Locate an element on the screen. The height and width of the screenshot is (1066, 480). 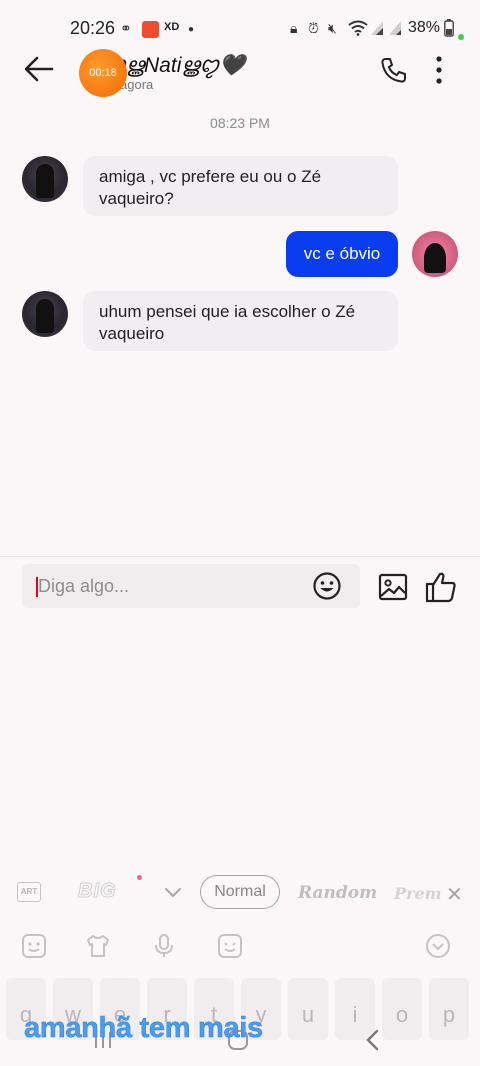
keyboard-icon-row is located at coordinates (240, 947).